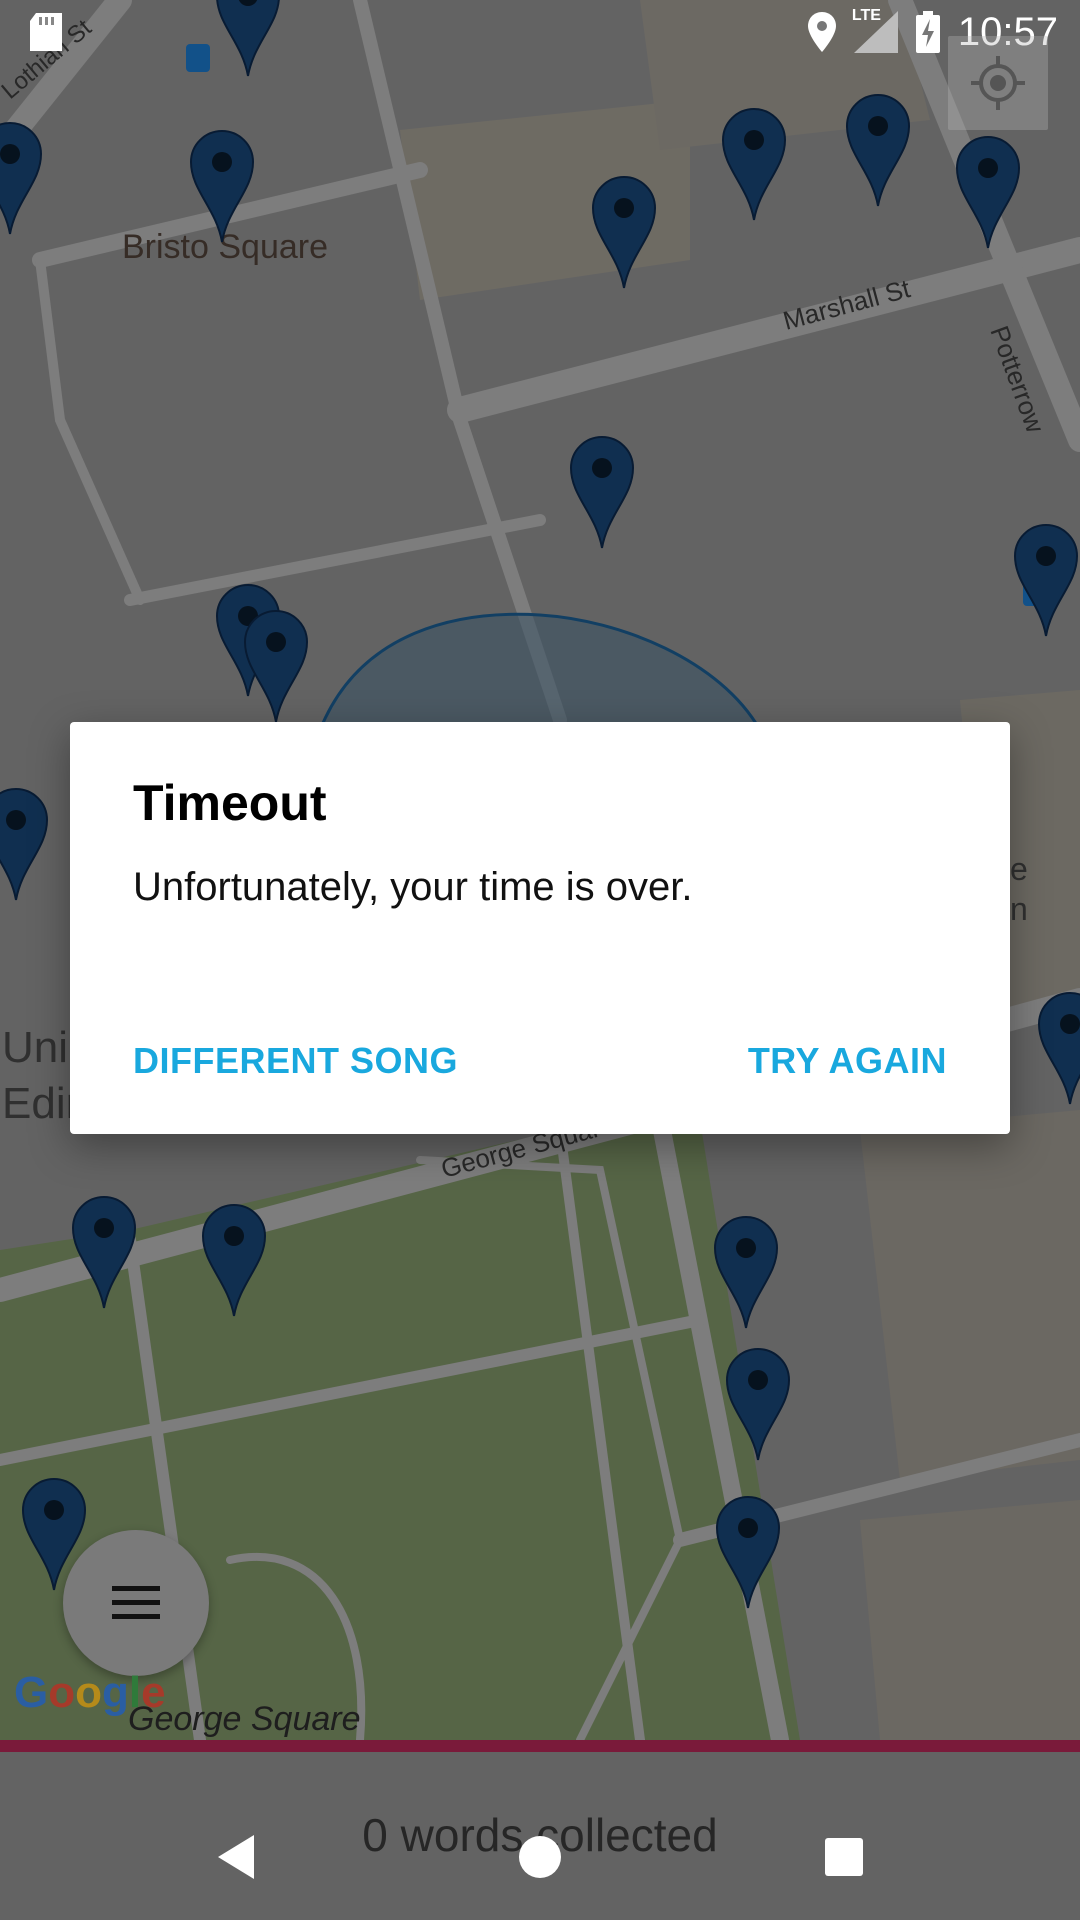 This screenshot has height=1920, width=1080. I want to click on nav-recents-button, so click(844, 1857).